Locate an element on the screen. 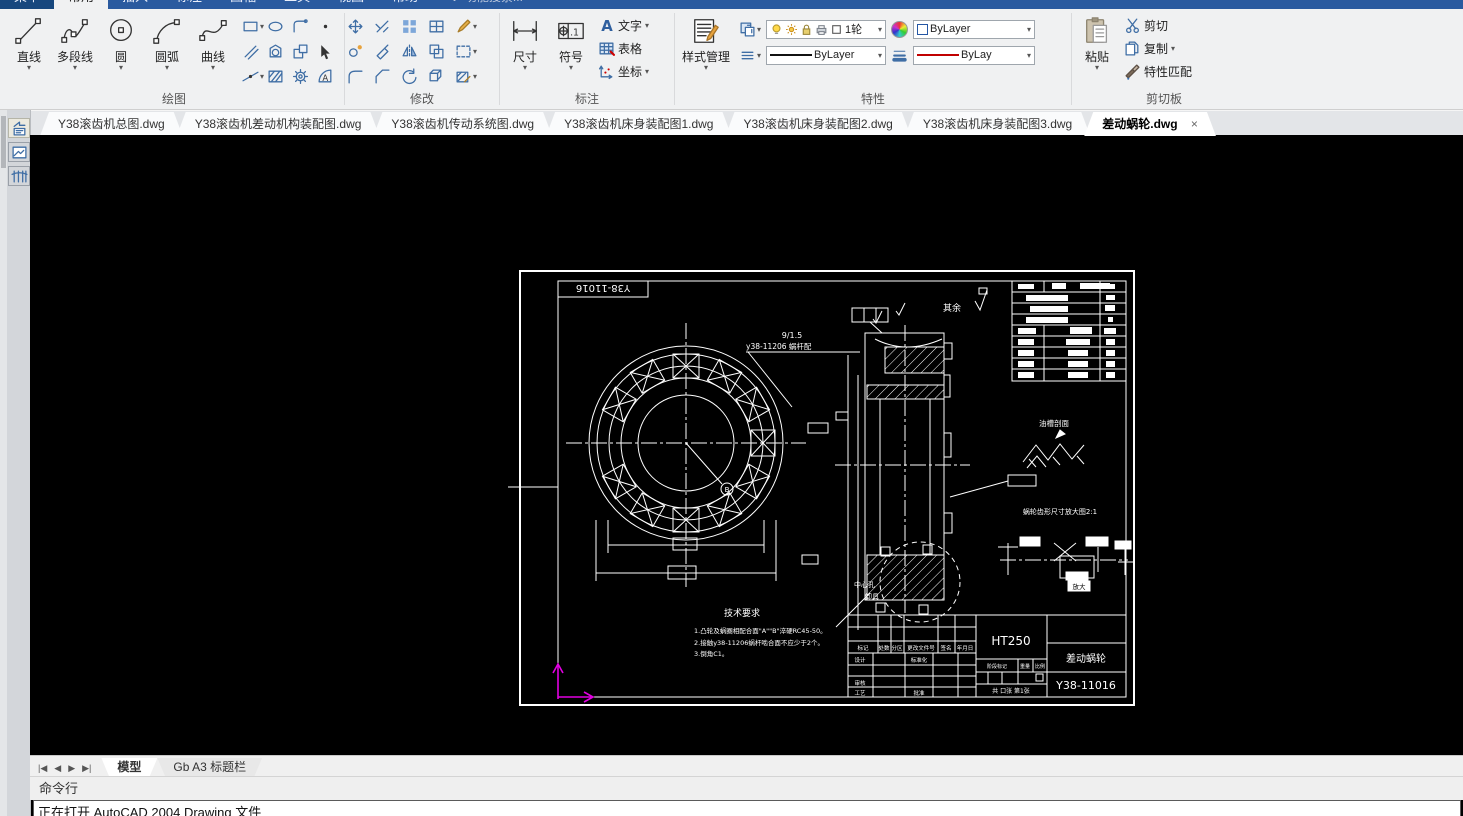 The image size is (1463, 816). dimension-button: 尺寸 ▾ is located at coordinates (525, 42).